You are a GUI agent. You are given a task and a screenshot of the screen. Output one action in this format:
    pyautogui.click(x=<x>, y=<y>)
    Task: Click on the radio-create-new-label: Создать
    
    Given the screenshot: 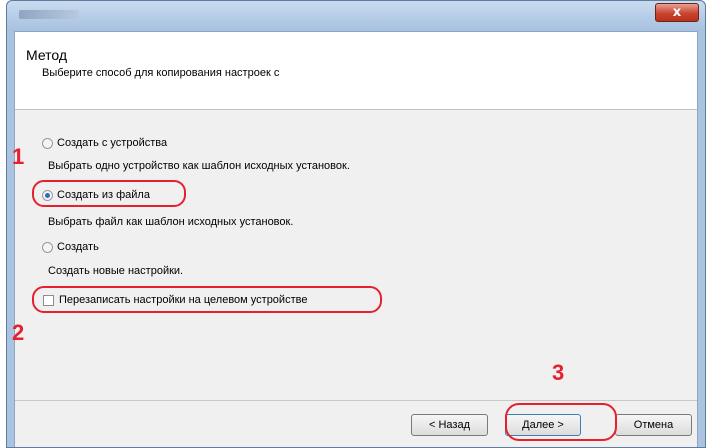 What is the action you would take?
    pyautogui.click(x=78, y=247)
    